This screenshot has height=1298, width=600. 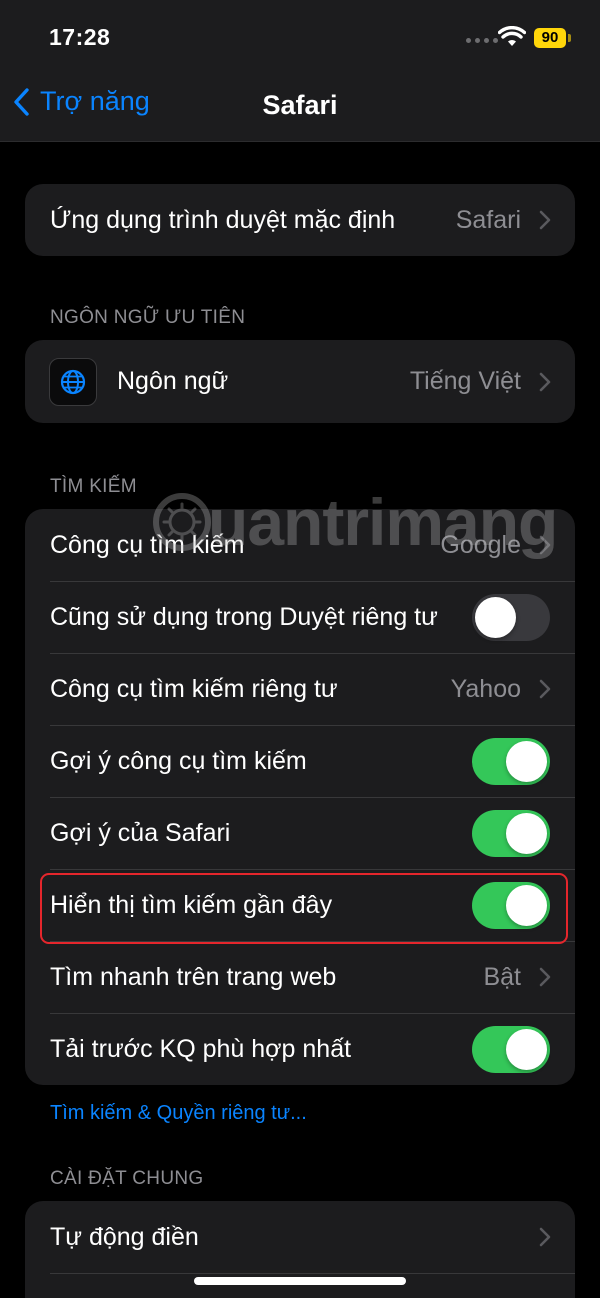 What do you see at coordinates (482, 40) in the screenshot?
I see `cellular-signal-icon` at bounding box center [482, 40].